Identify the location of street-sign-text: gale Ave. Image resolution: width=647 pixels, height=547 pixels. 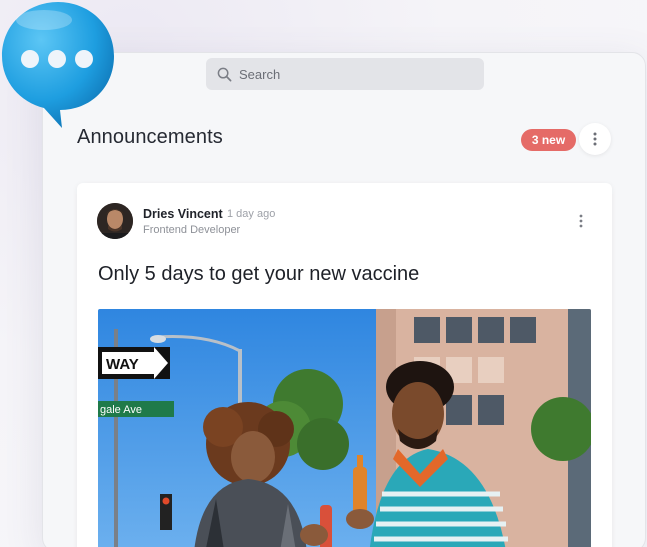
(121, 410).